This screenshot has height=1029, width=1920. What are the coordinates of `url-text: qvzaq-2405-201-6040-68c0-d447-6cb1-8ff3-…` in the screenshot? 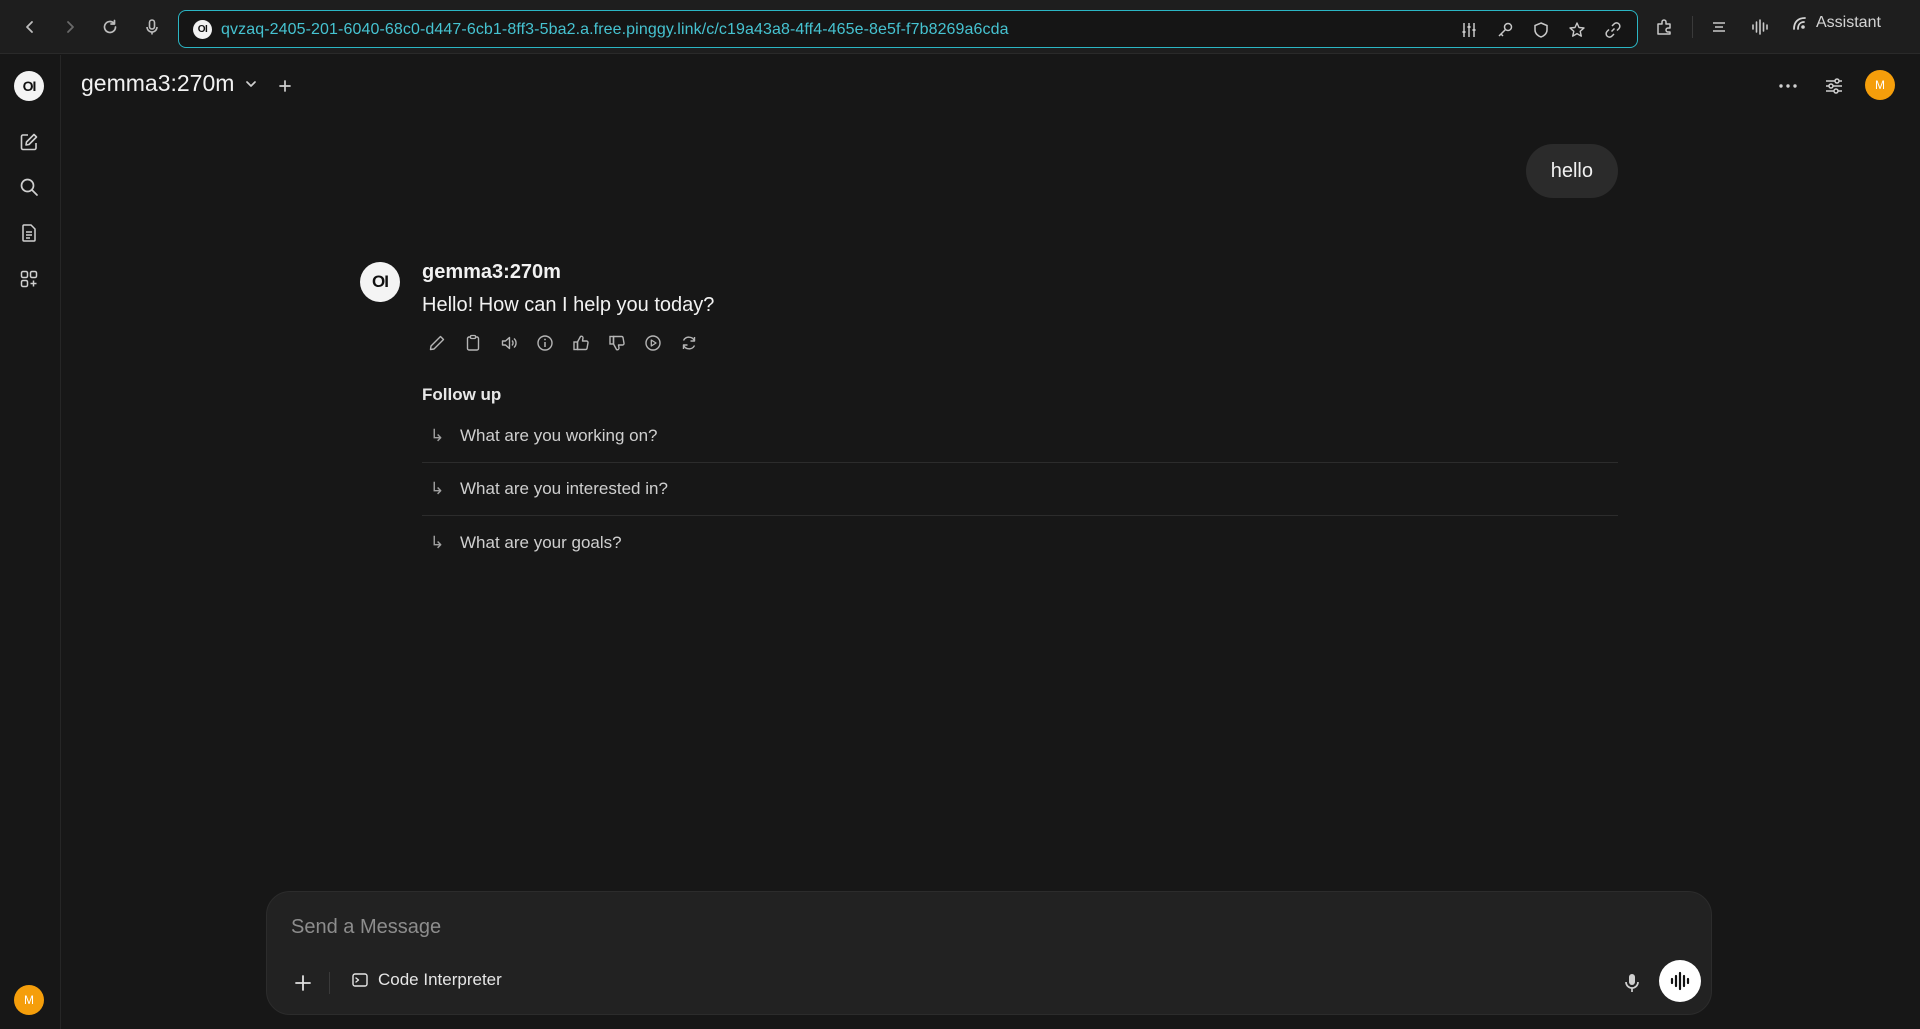 It's located at (615, 30).